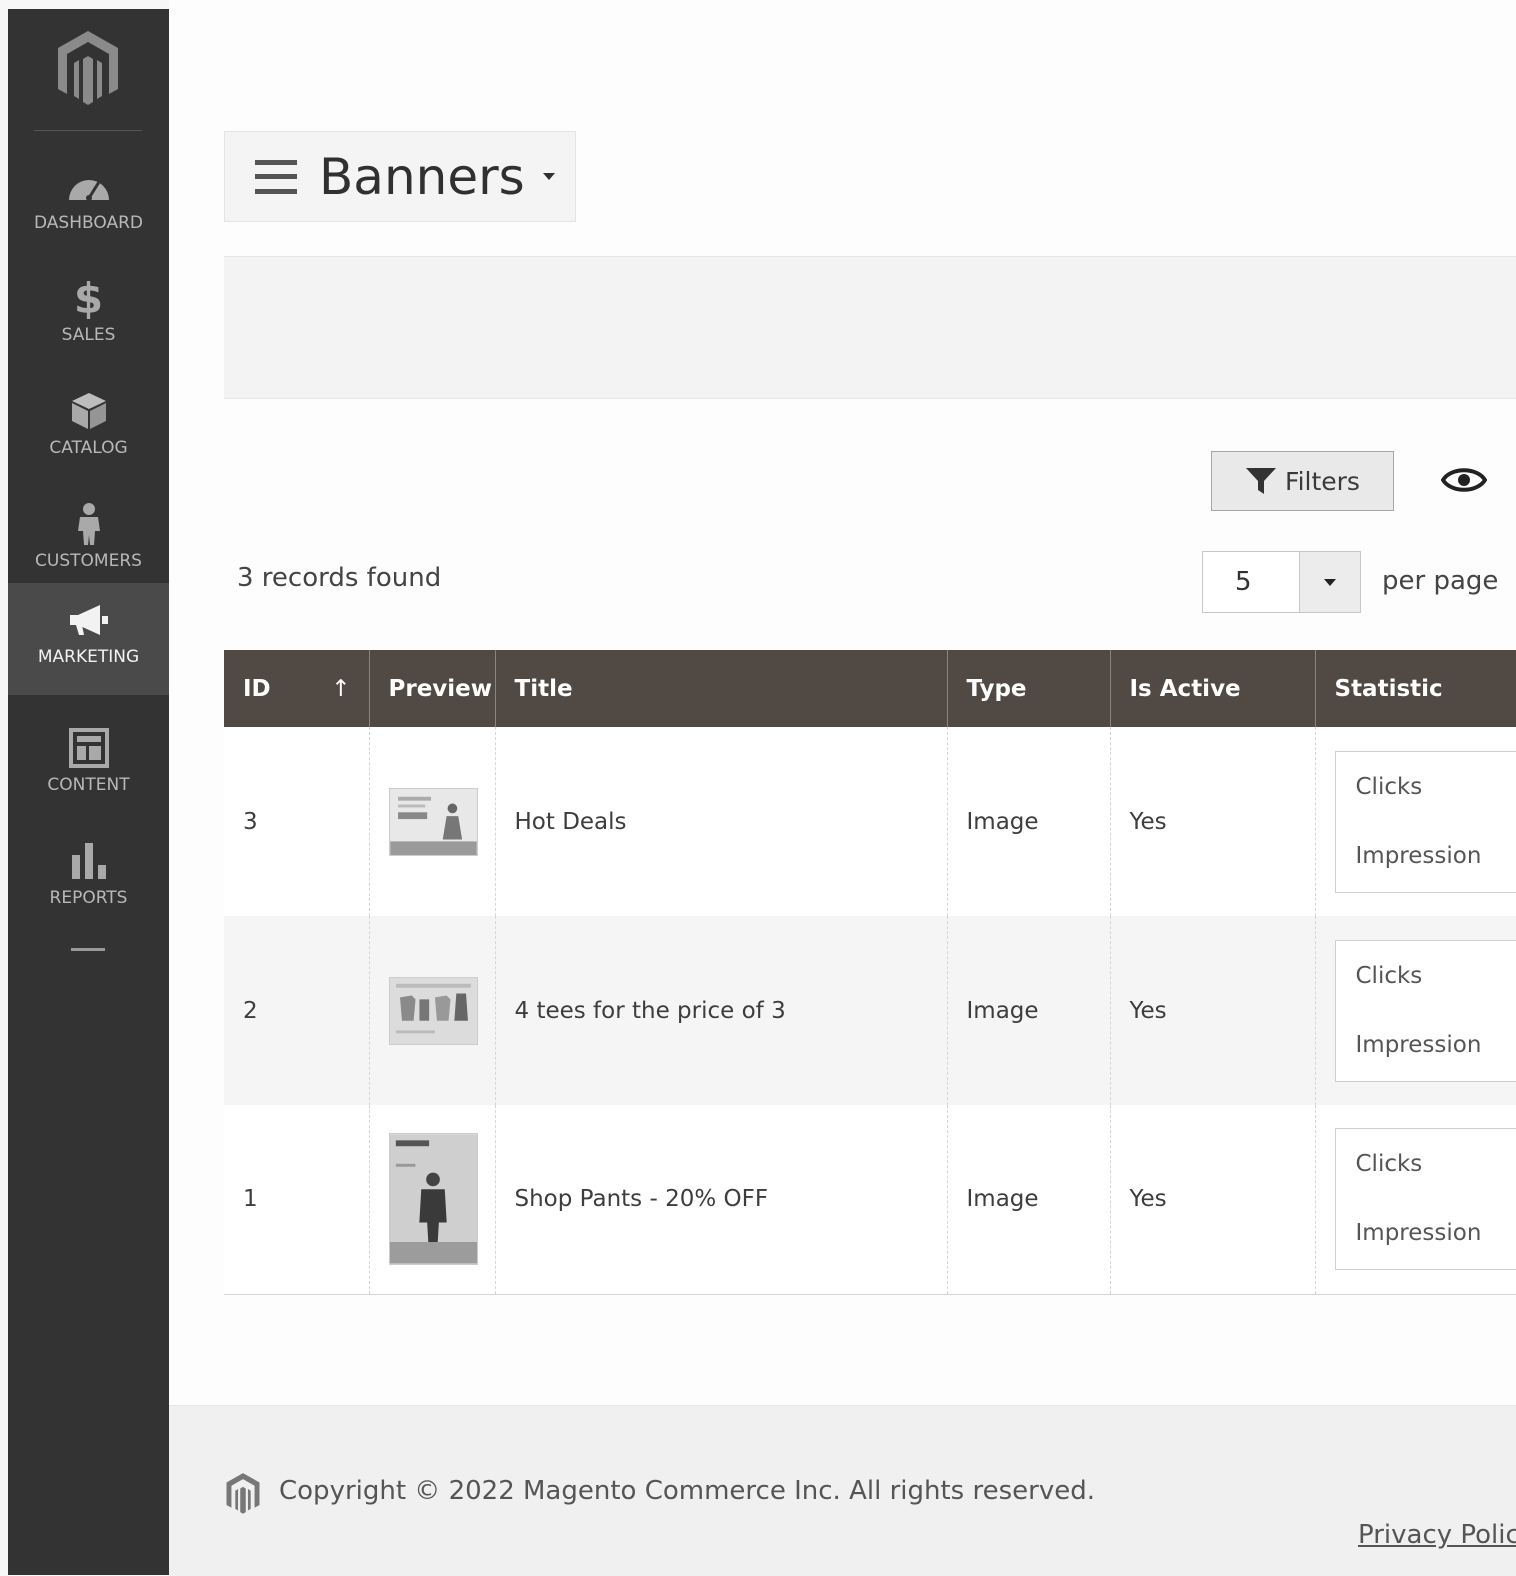 The image size is (1516, 1576). Describe the element at coordinates (721, 821) in the screenshot. I see `cell-title: Hot Deals` at that location.